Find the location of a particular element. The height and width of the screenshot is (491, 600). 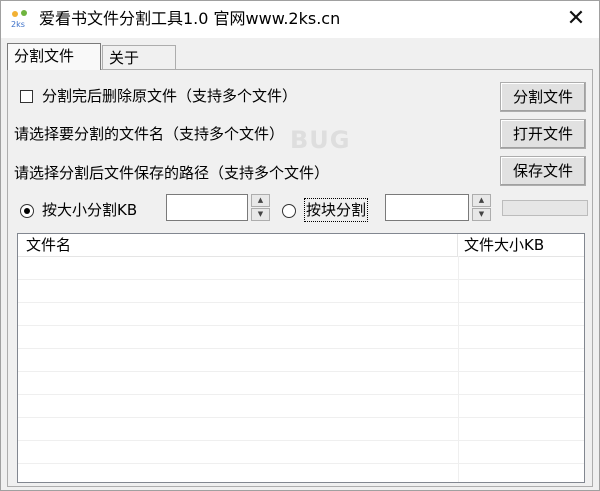

column-header-file-name: 文件名 is located at coordinates (238, 245).